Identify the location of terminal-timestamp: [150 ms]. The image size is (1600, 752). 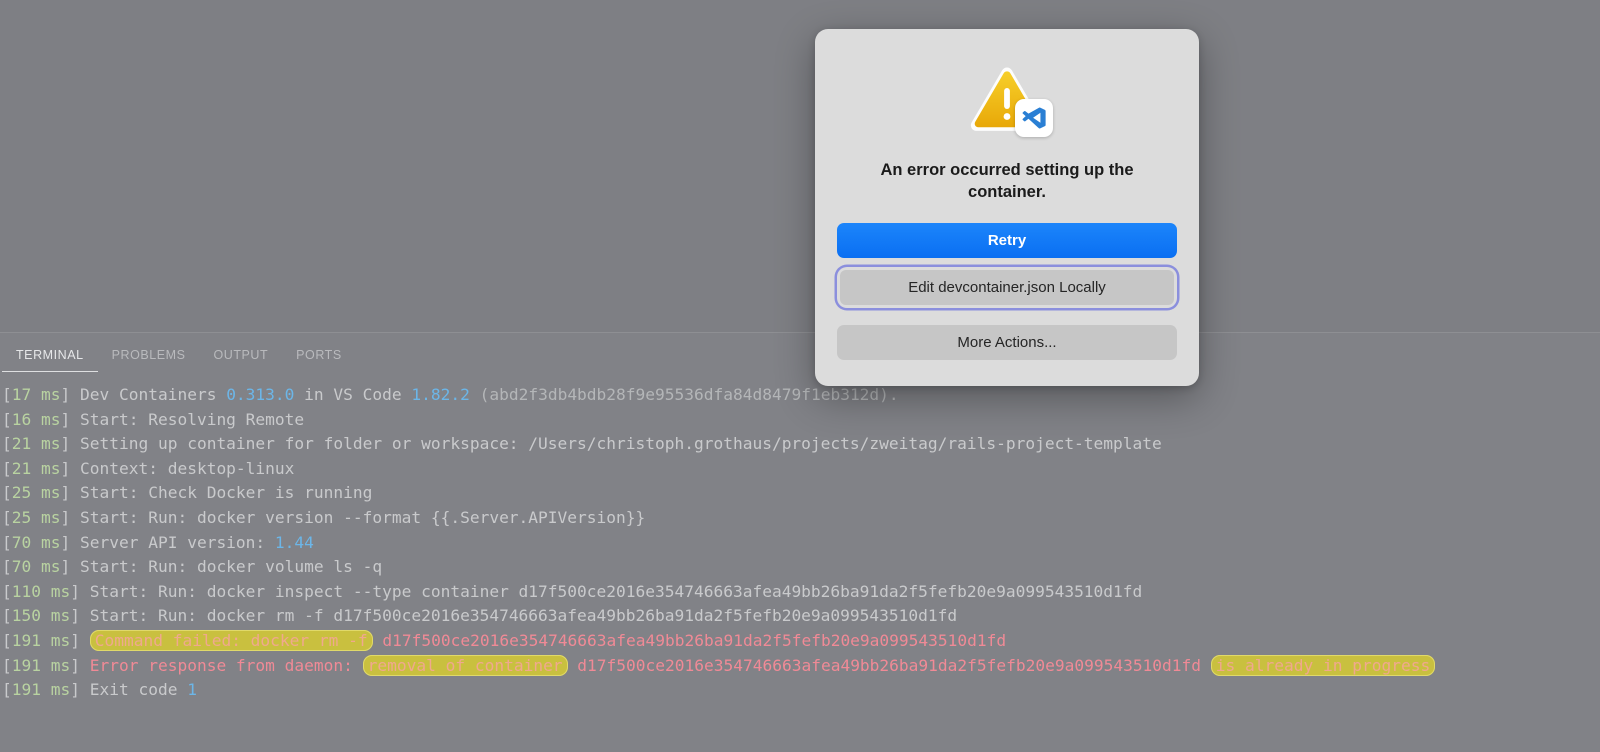
(46, 616).